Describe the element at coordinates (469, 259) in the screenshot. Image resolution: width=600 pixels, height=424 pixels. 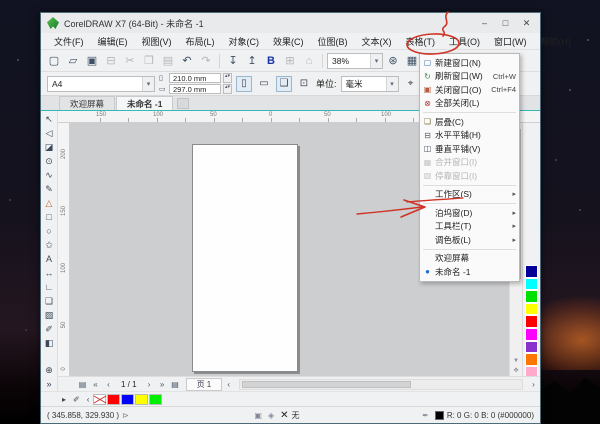
I see `menu-item-welcome-screen: 欢迎屏幕` at that location.